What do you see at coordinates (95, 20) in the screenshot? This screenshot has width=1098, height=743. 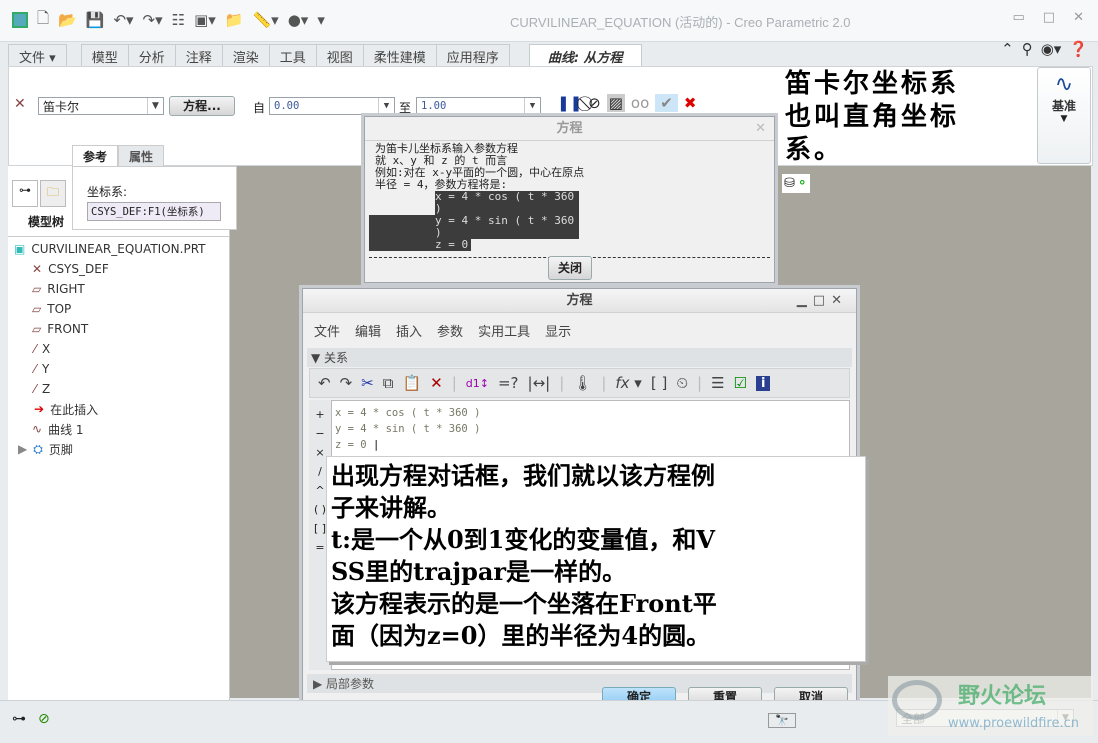 I see `save-icon: 💾` at bounding box center [95, 20].